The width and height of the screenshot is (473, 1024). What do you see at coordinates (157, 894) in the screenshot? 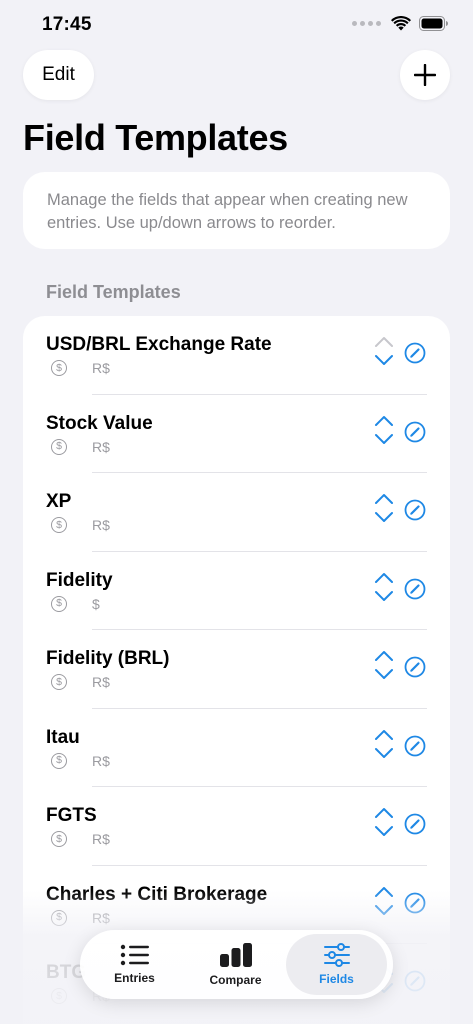
I see `field-name: Charles + Citi Brokerage` at bounding box center [157, 894].